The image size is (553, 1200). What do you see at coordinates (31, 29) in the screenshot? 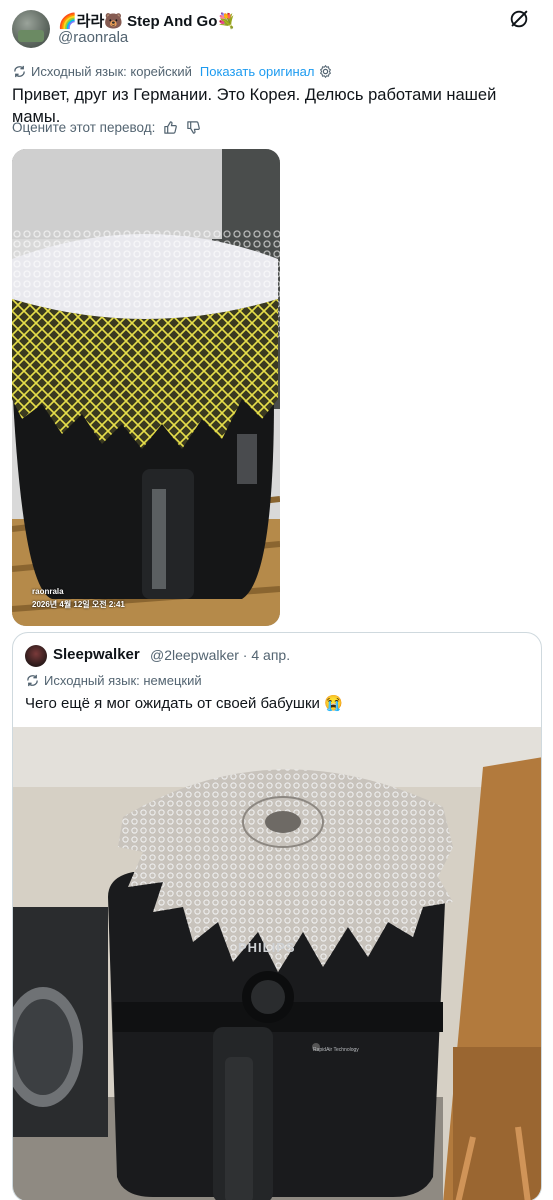
I see `avatar` at bounding box center [31, 29].